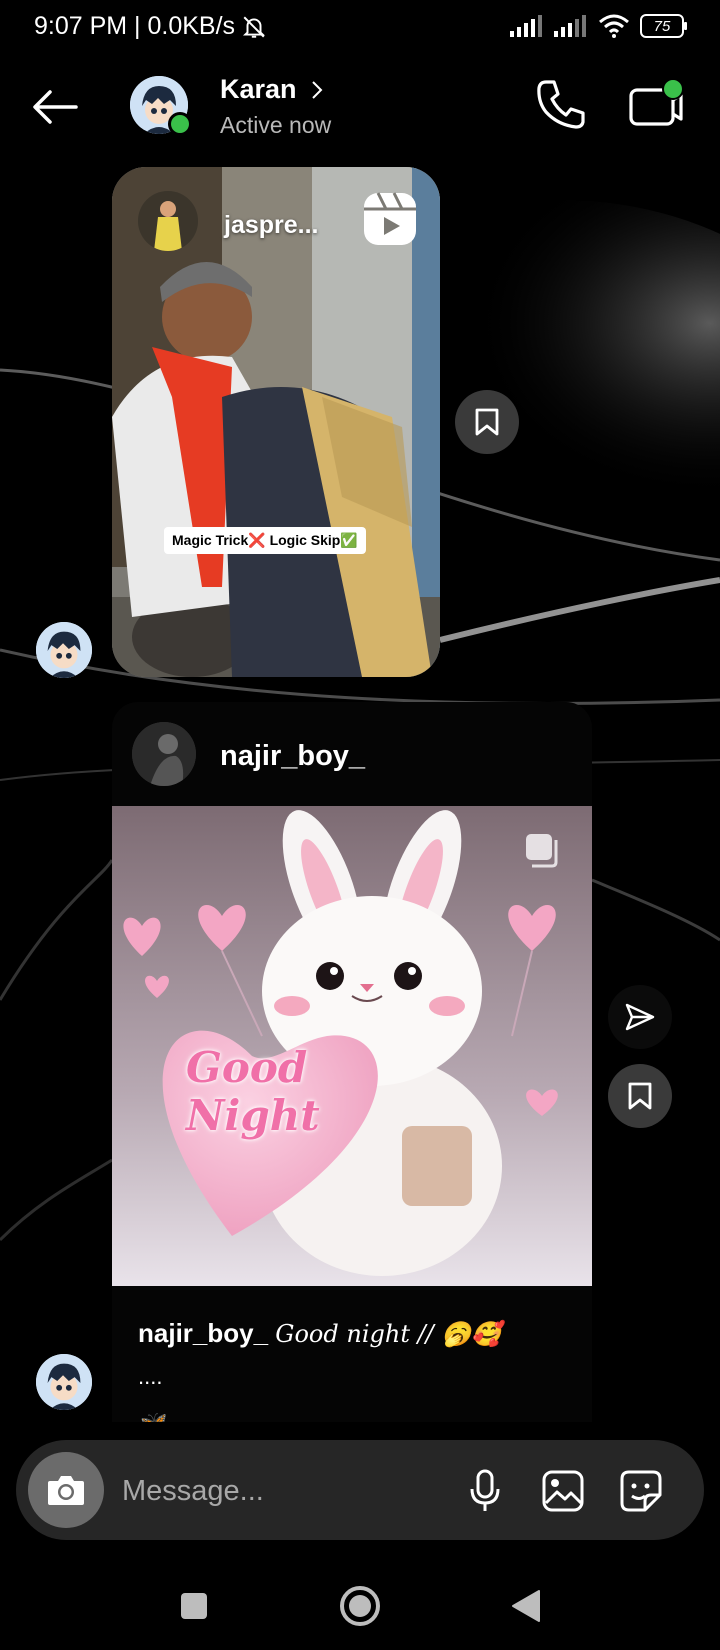  I want to click on battery-indicator: 75, so click(663, 26).